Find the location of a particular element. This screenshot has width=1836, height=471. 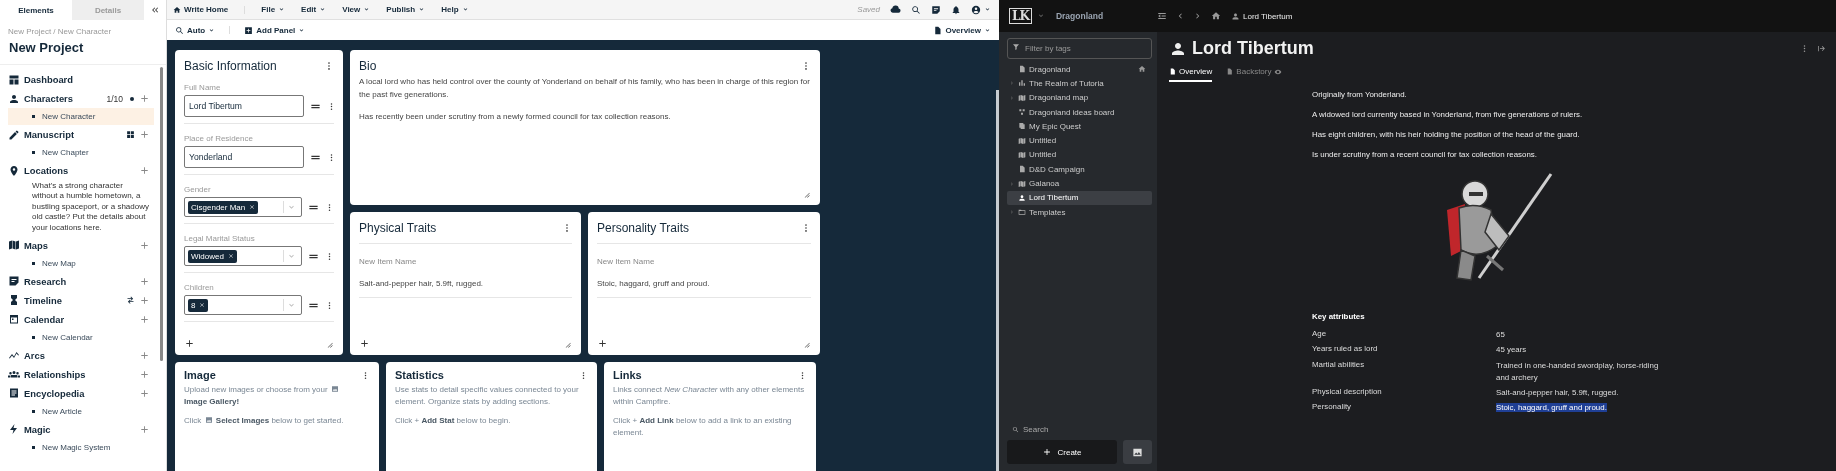

sidebar-toggle-icon is located at coordinates (1162, 16).